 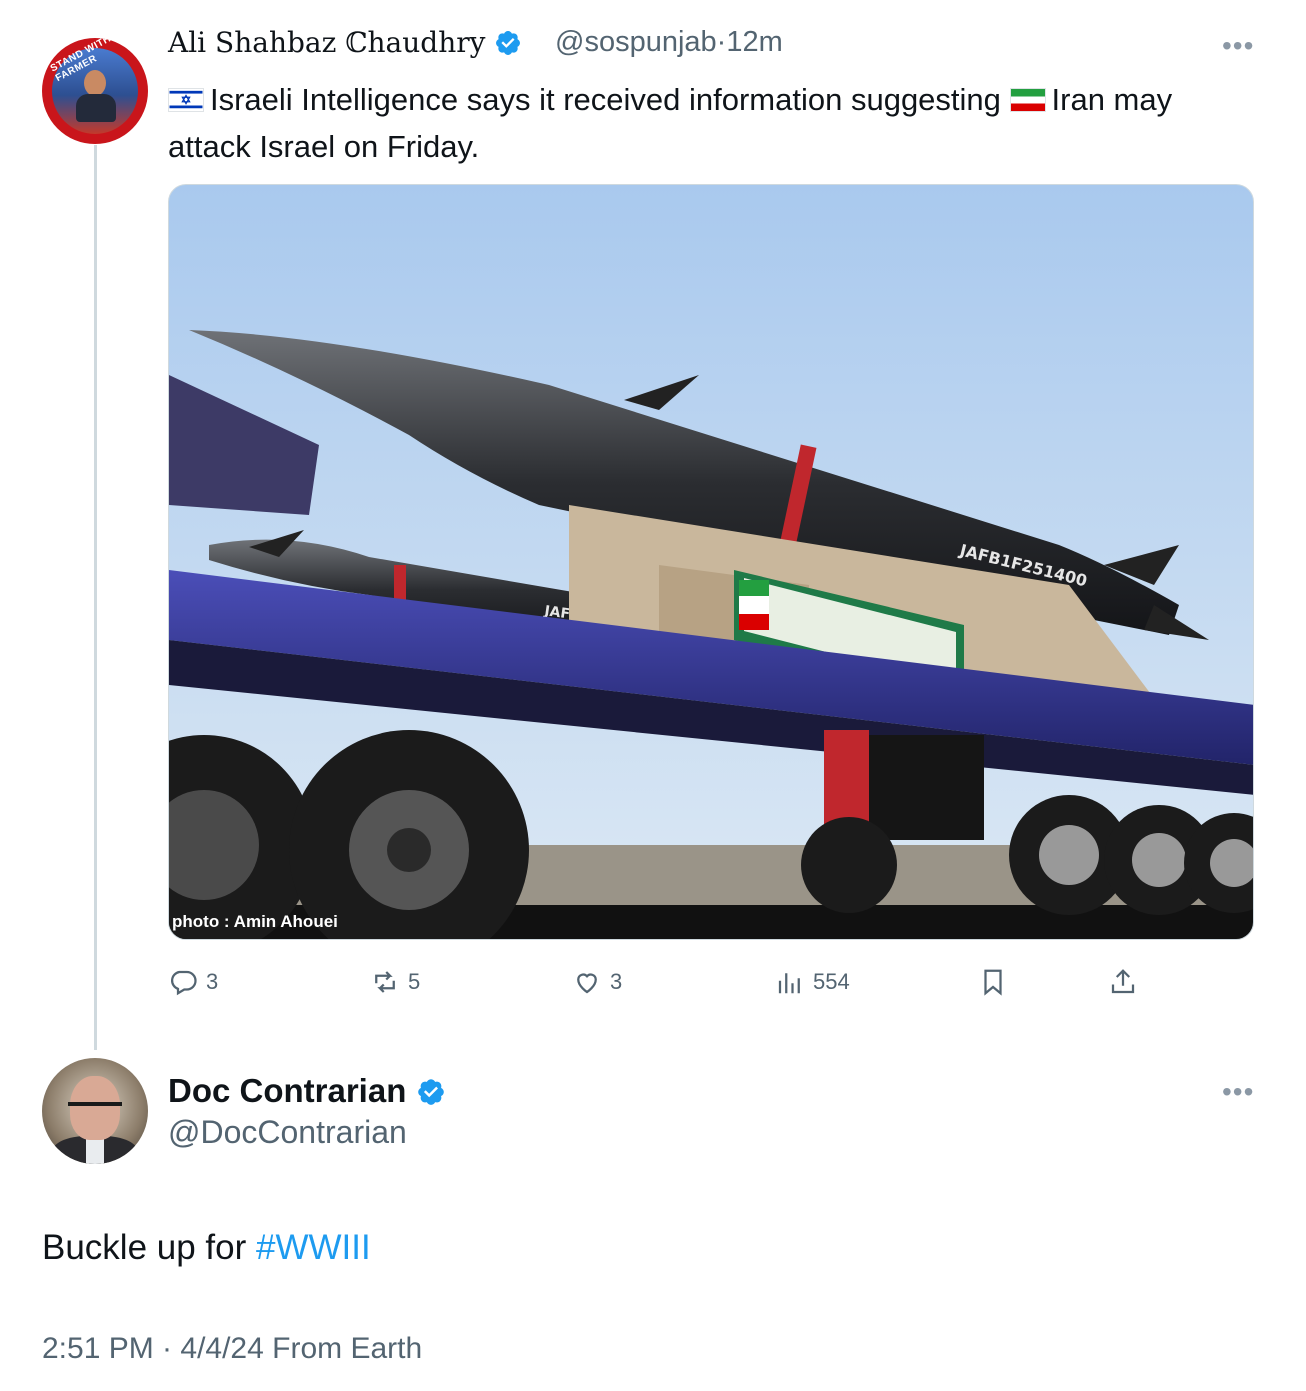 I want to click on avatar-face, so click(x=95, y=83).